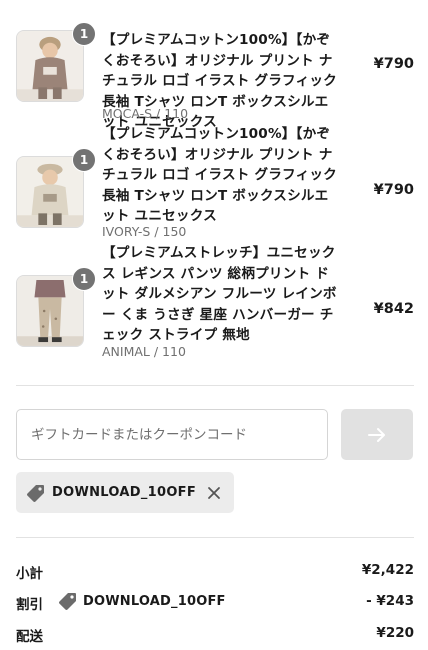 This screenshot has height=650, width=428. I want to click on coupon-code-input, so click(172, 434).